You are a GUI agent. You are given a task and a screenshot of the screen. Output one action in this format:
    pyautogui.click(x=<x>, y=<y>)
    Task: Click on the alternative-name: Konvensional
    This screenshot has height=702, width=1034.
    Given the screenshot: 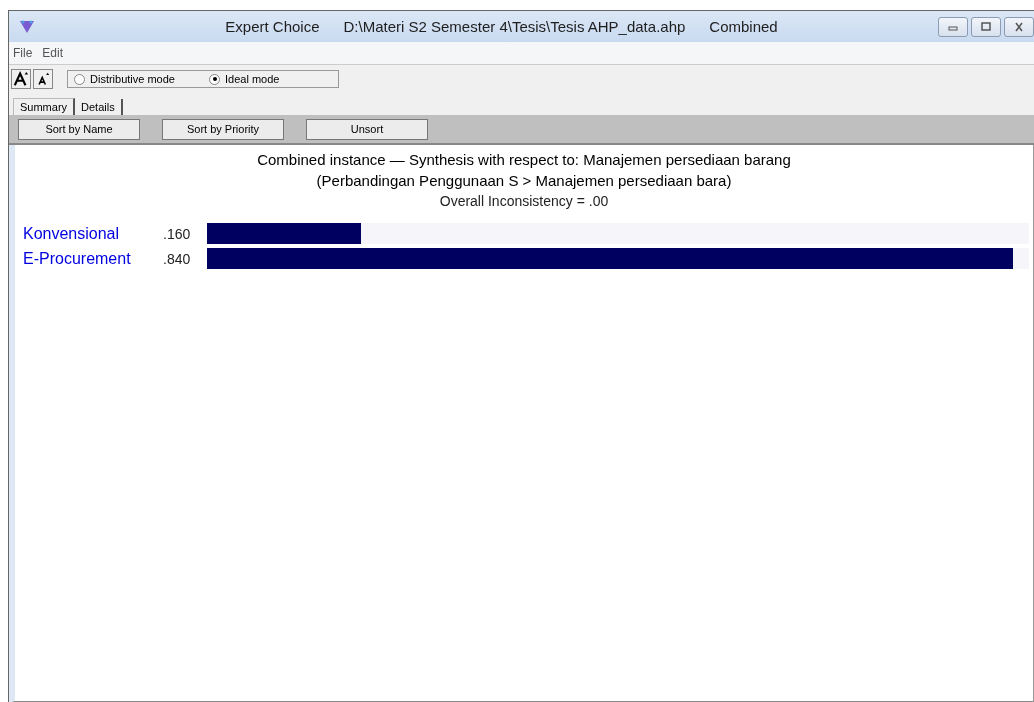 What is the action you would take?
    pyautogui.click(x=72, y=233)
    